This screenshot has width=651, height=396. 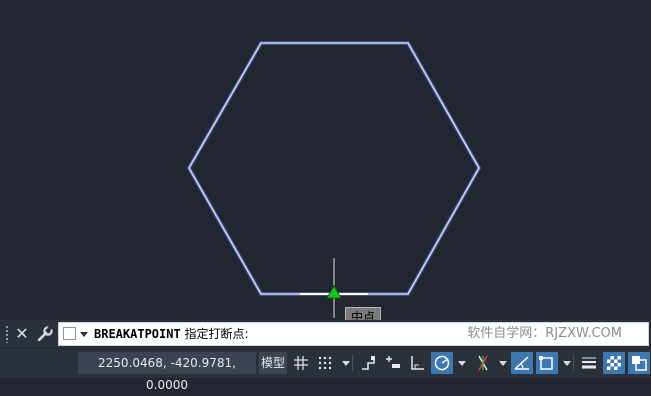 What do you see at coordinates (547, 363) in the screenshot?
I see `osnap-icon` at bounding box center [547, 363].